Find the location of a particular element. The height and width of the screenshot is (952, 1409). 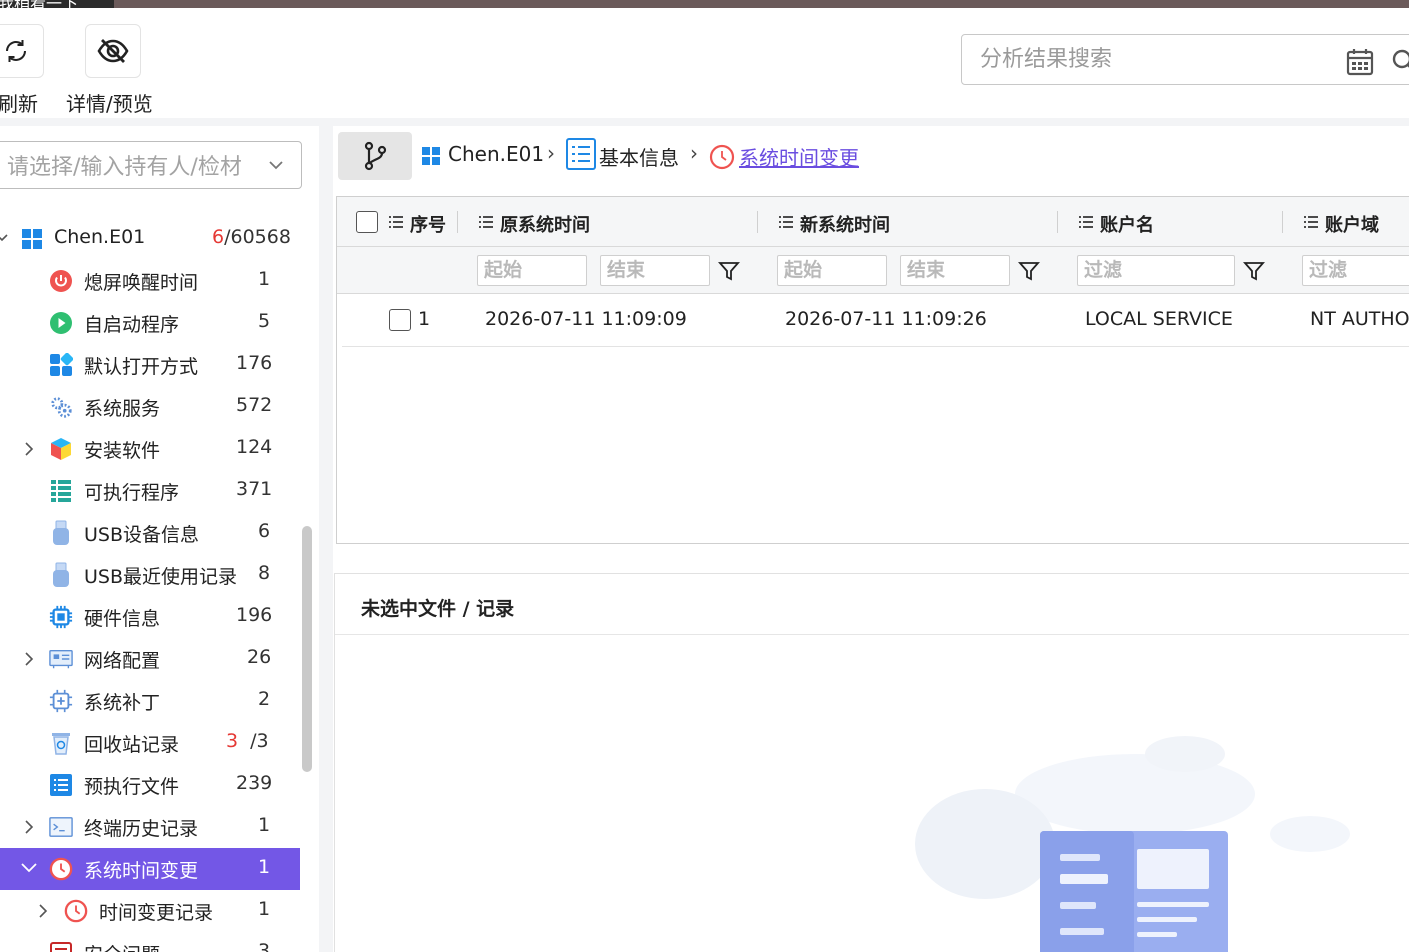

branch-icon is located at coordinates (375, 156).